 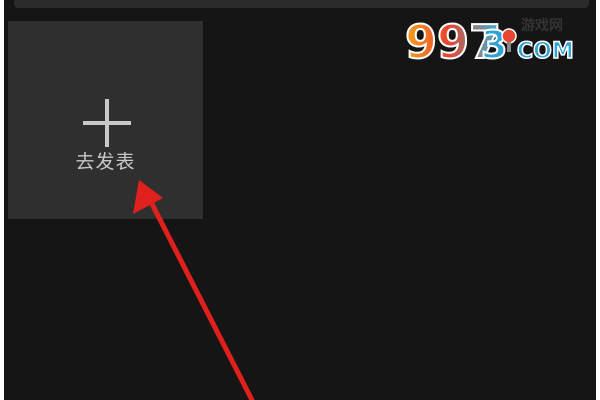 What do you see at coordinates (301, 4) in the screenshot?
I see `top-bar` at bounding box center [301, 4].